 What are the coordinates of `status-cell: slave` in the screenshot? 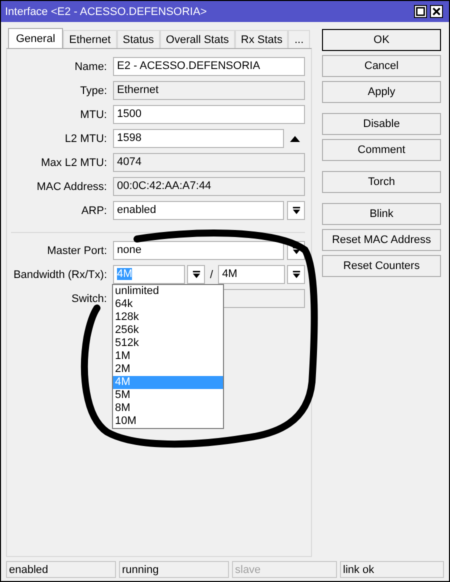 It's located at (284, 569).